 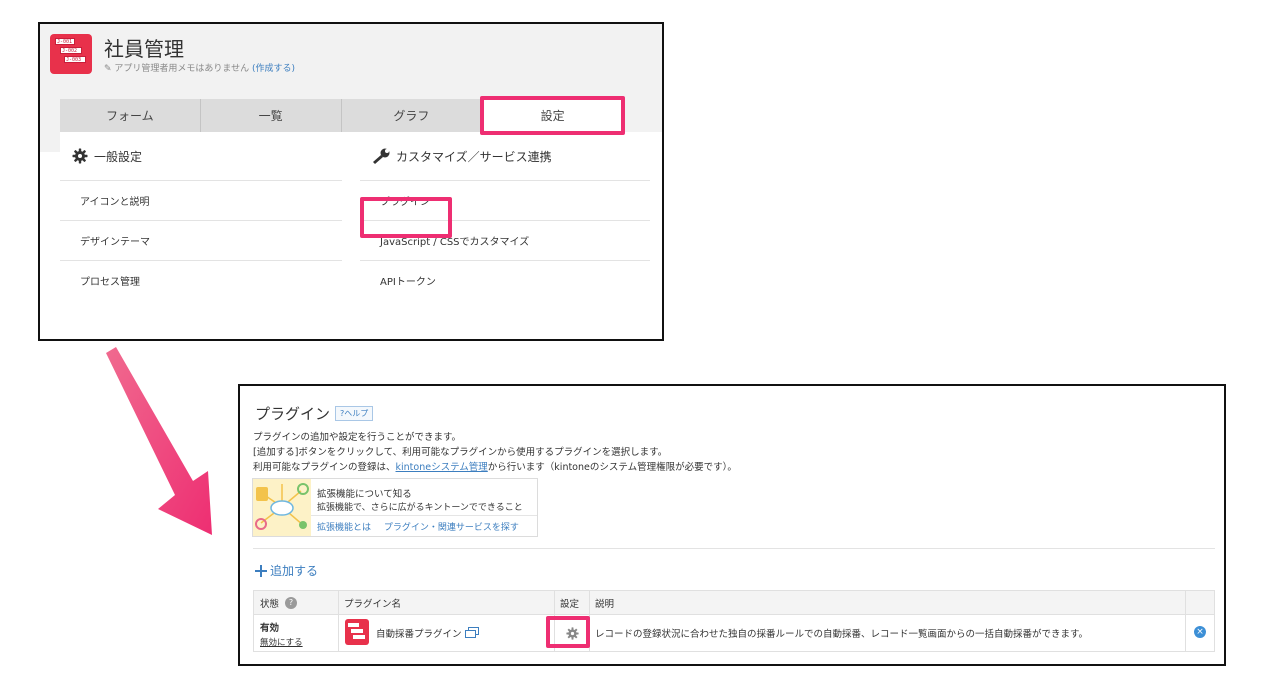 I want to click on menu-design-theme: デザインテーマ, so click(x=201, y=240).